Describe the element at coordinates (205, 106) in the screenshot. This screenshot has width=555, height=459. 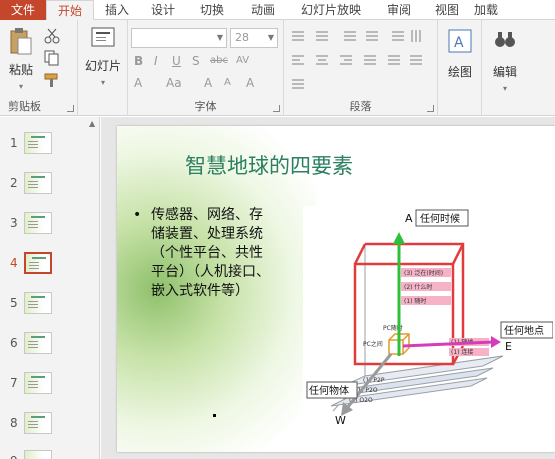
I see `font-group-label: 字体` at that location.